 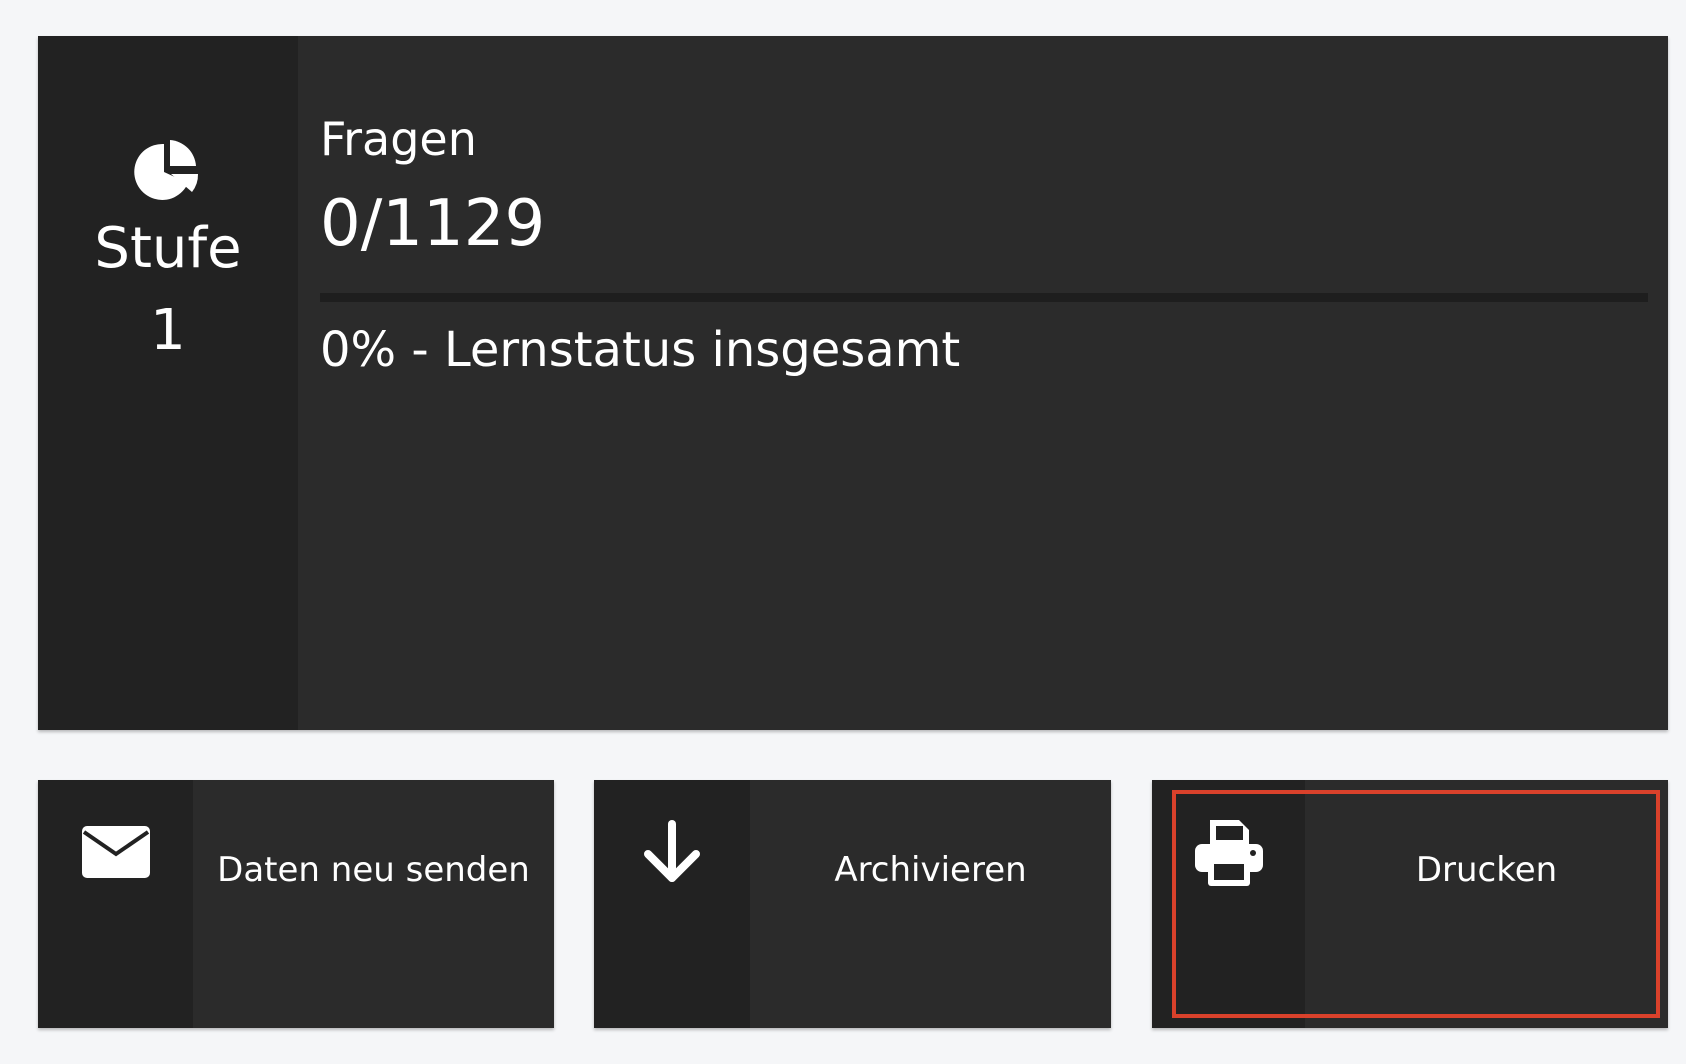 What do you see at coordinates (1229, 854) in the screenshot?
I see `printer-icon` at bounding box center [1229, 854].